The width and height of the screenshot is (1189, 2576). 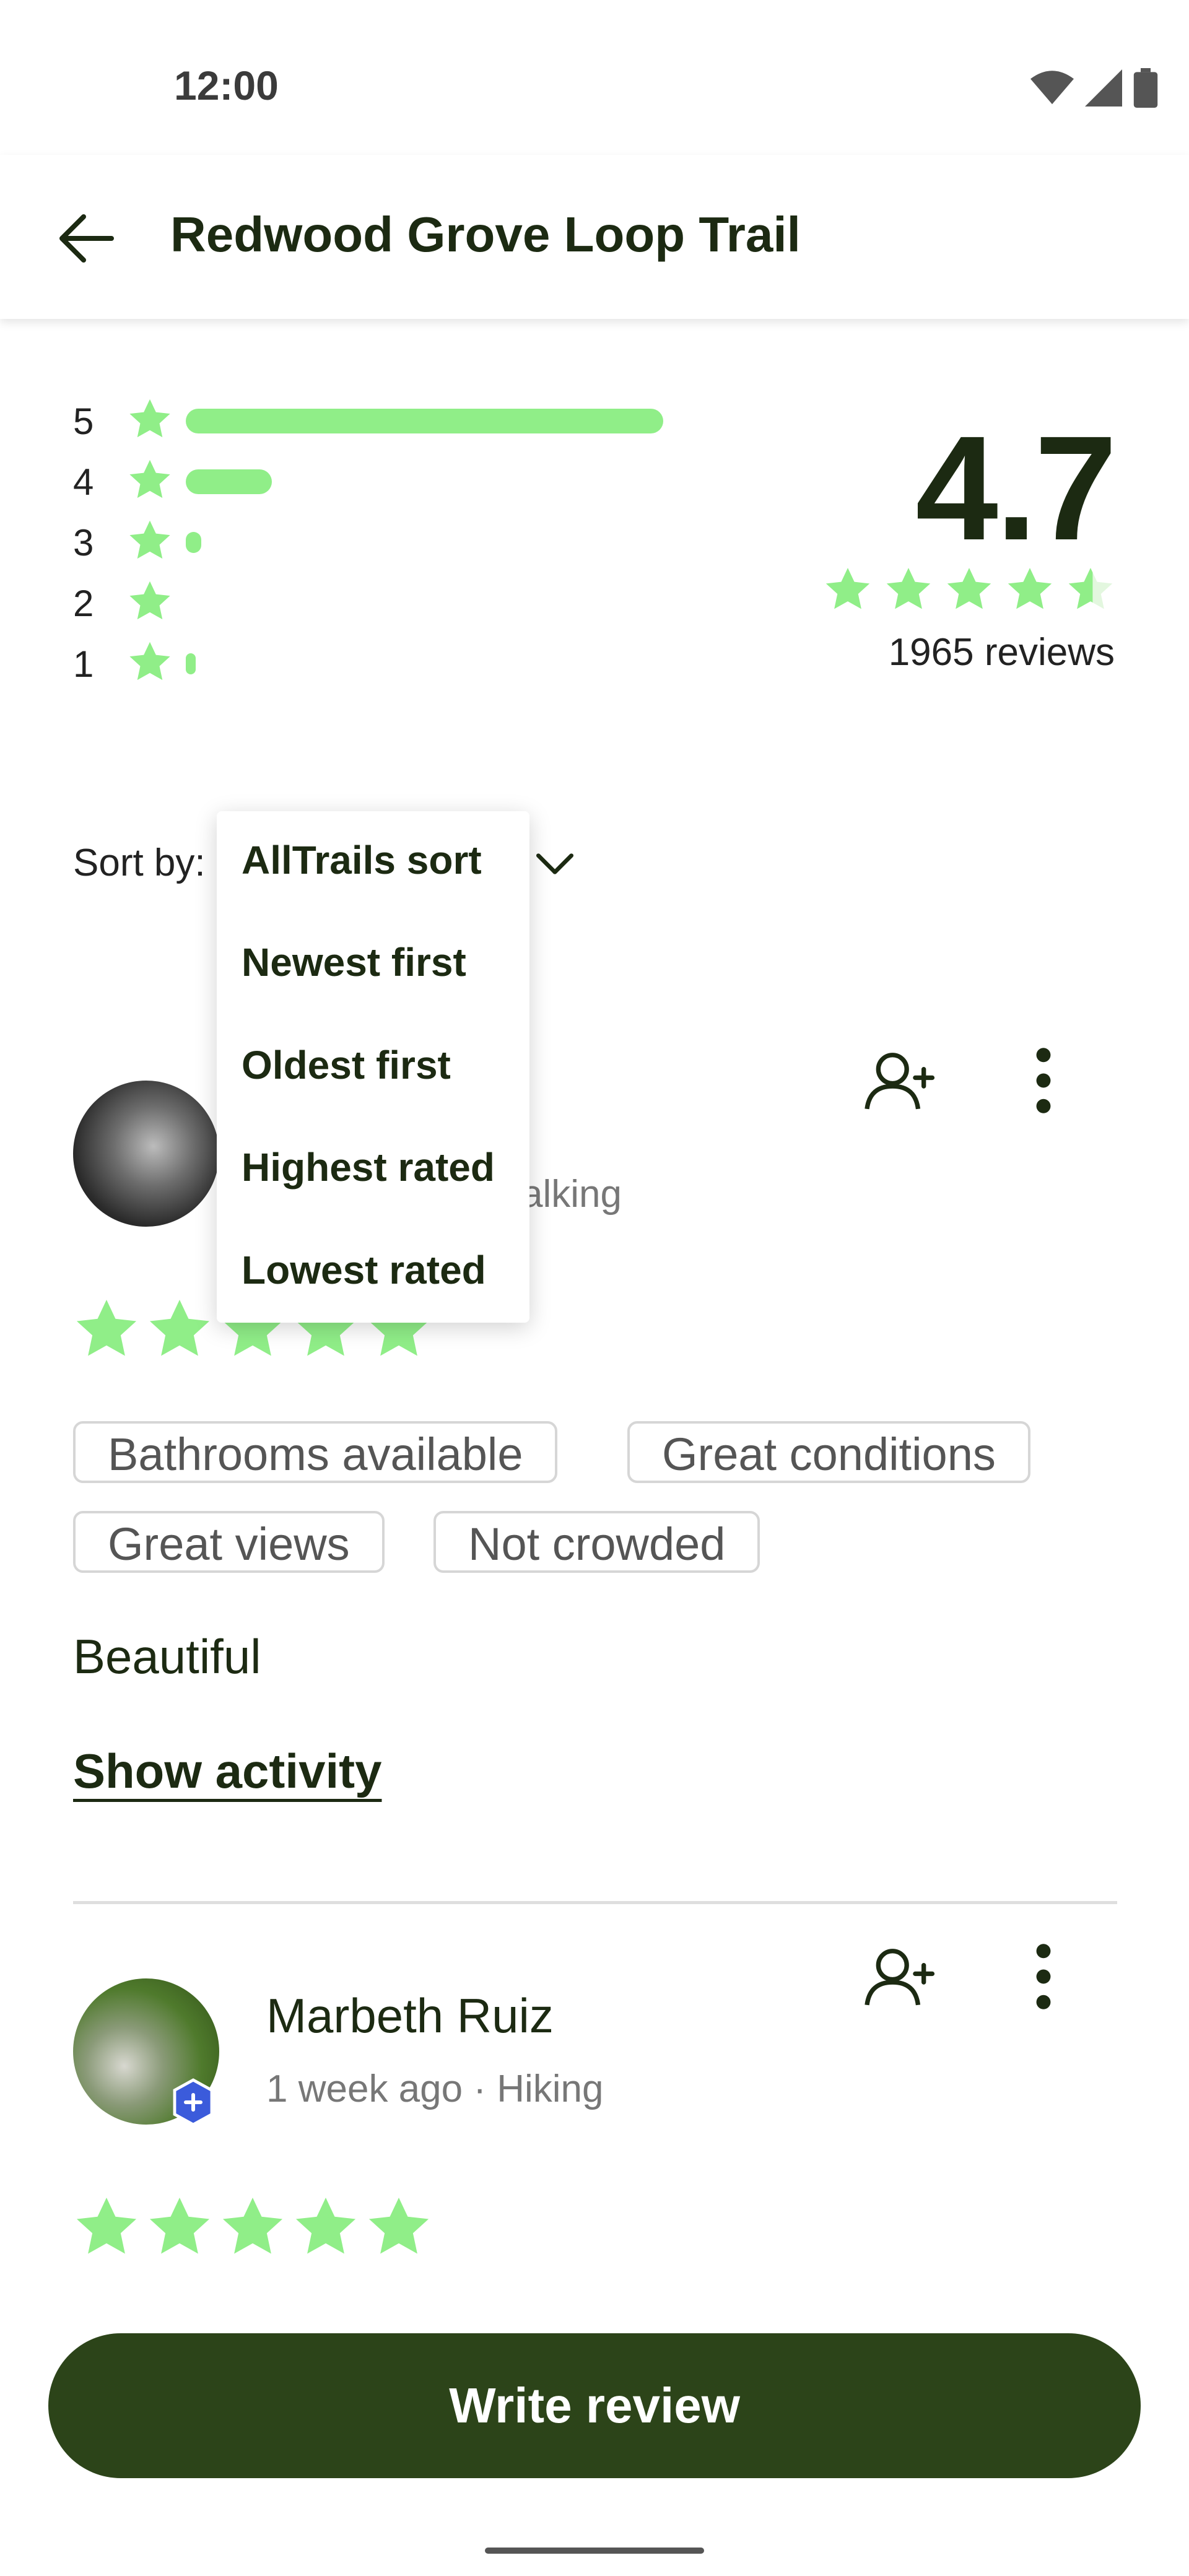 I want to click on tag-chip: Not crowded, so click(x=596, y=1542).